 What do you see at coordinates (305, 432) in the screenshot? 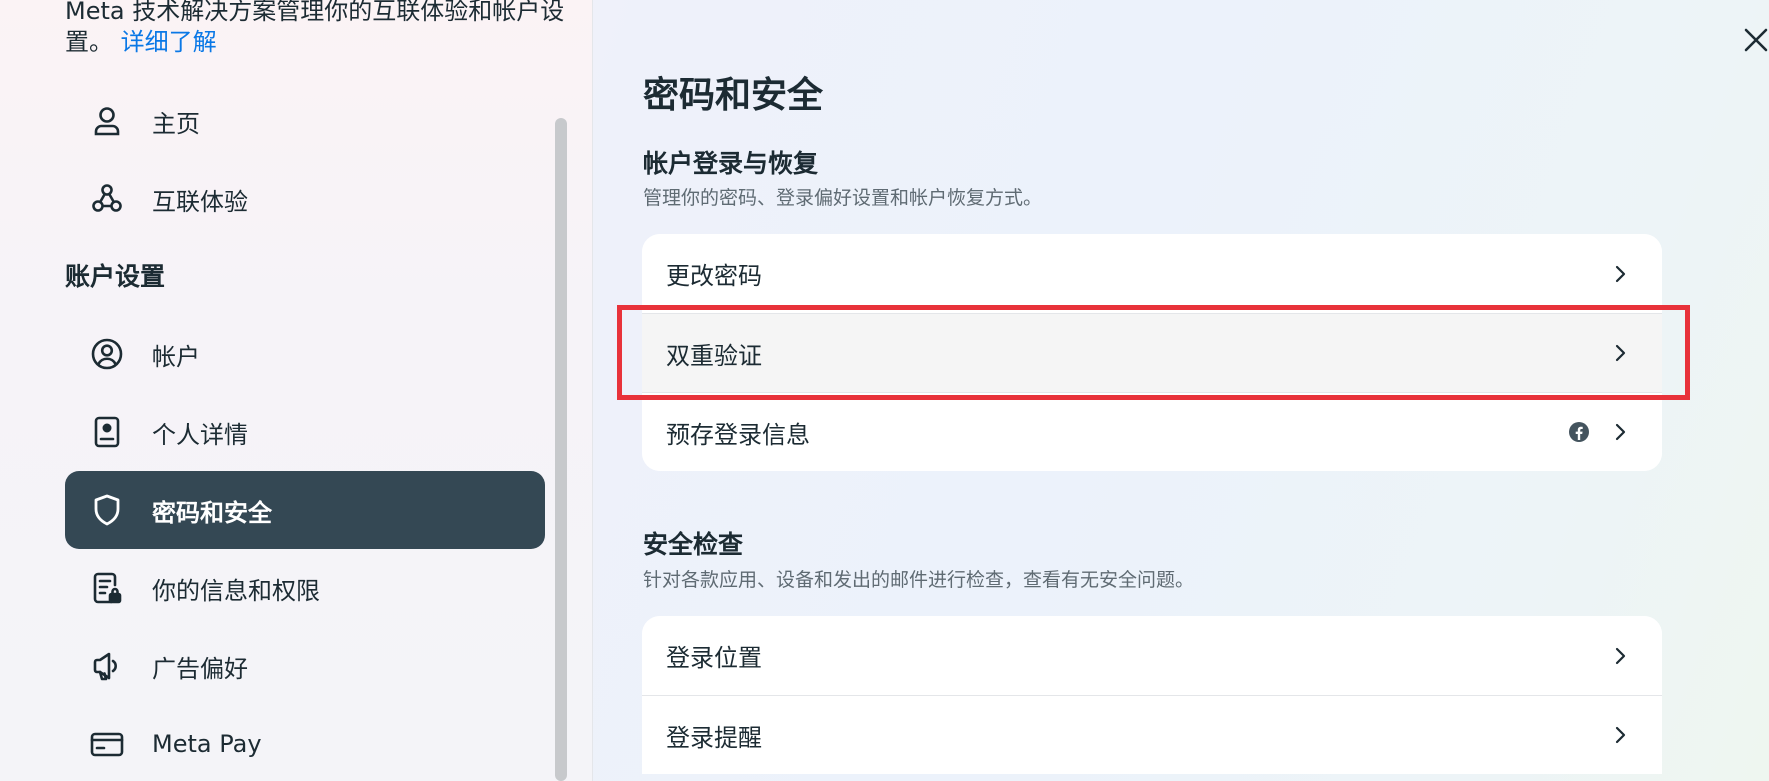
I see `sidebar-item-personal-details: 个人详情` at bounding box center [305, 432].